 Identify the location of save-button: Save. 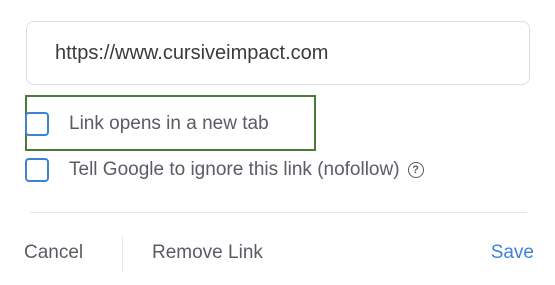
(512, 253).